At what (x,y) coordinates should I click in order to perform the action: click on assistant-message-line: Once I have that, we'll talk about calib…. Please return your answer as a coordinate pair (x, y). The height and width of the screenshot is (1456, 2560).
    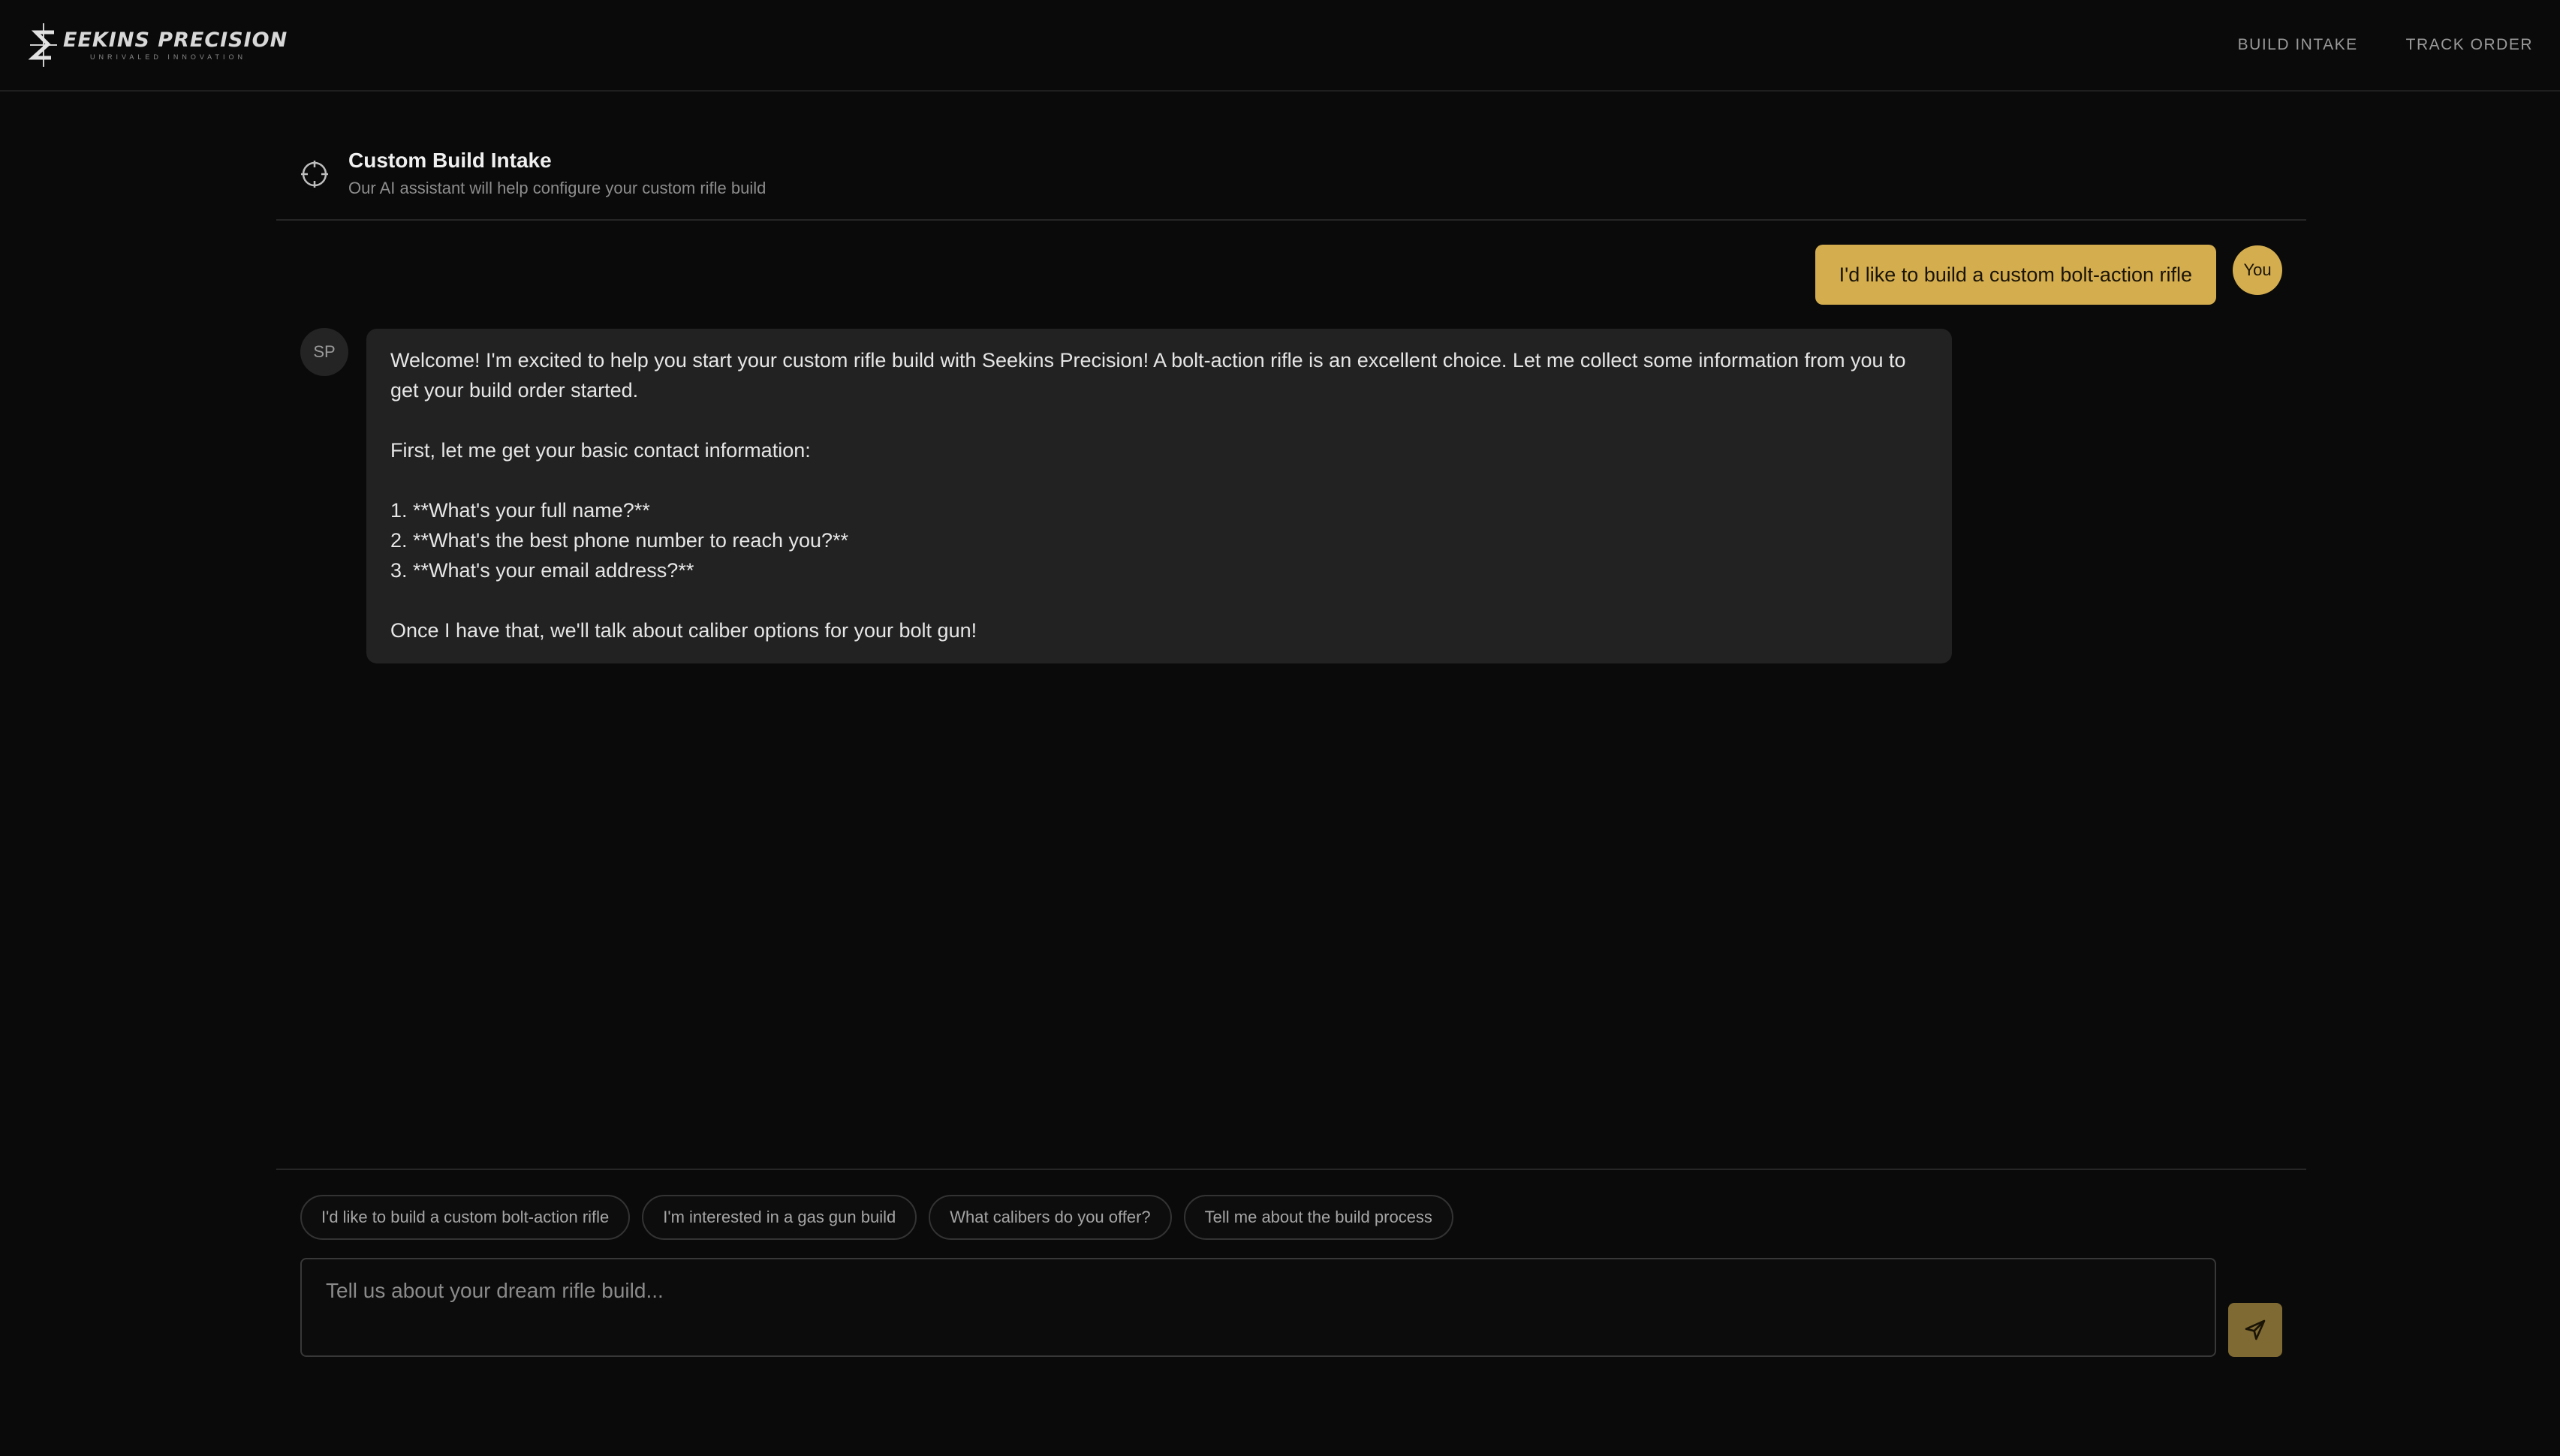
    Looking at the image, I should click on (683, 630).